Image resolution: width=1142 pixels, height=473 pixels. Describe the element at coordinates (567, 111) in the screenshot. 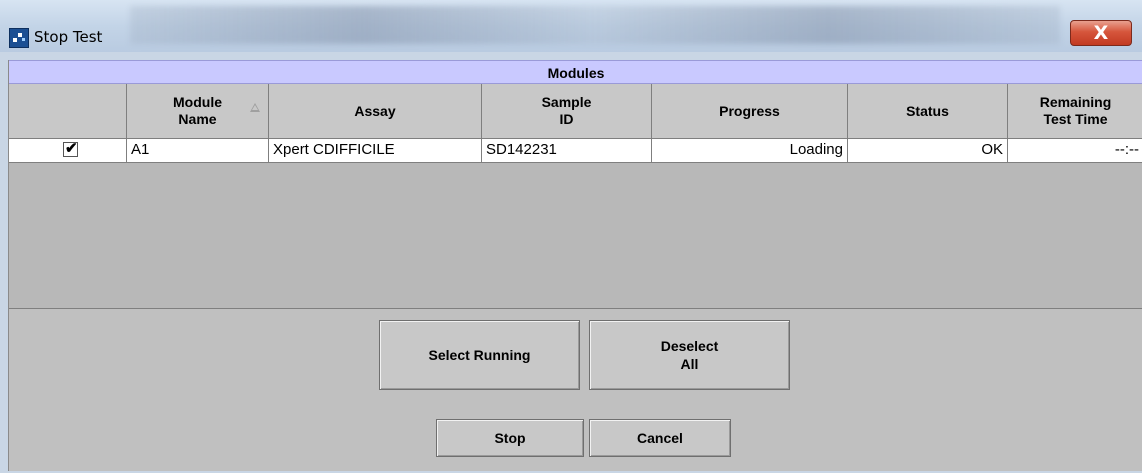

I see `column-header-sample-id: Sample ID` at that location.